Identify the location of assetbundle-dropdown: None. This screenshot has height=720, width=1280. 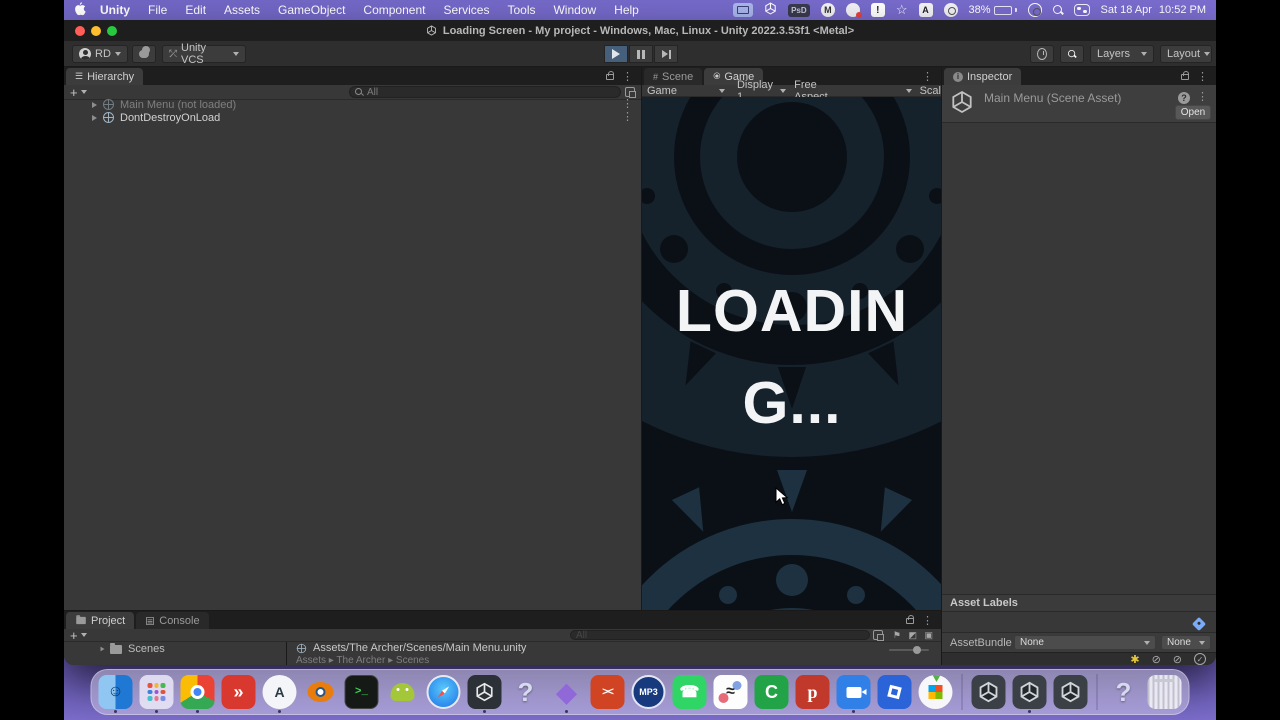
(1085, 642).